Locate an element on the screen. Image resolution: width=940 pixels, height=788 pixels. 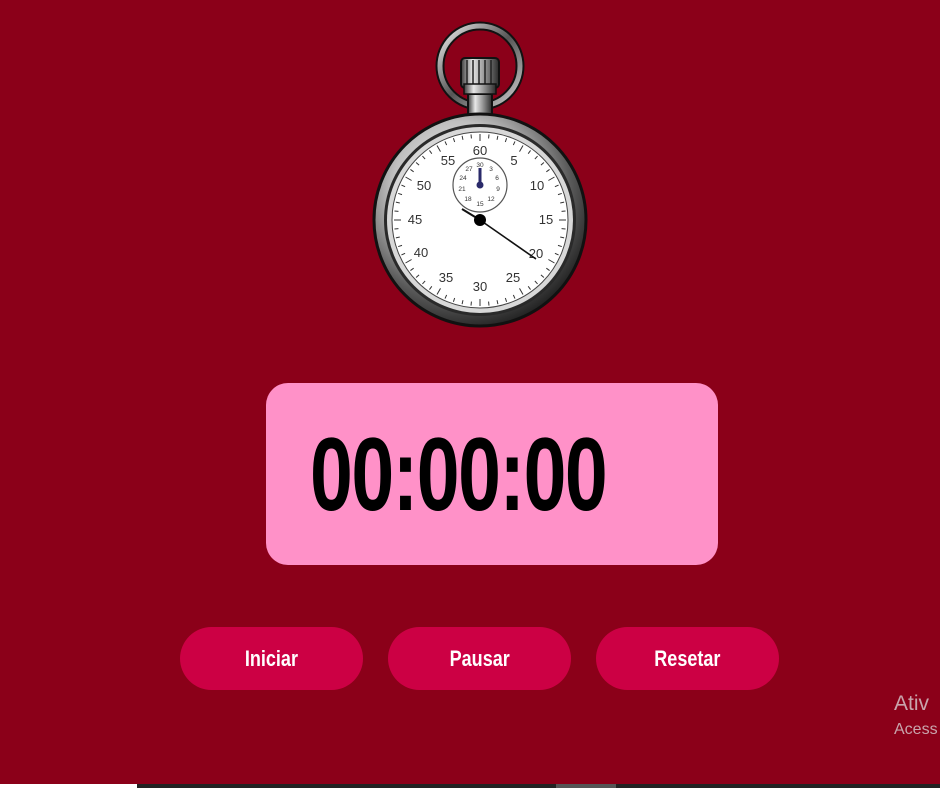
subdial-number: 18 is located at coordinates (468, 199).